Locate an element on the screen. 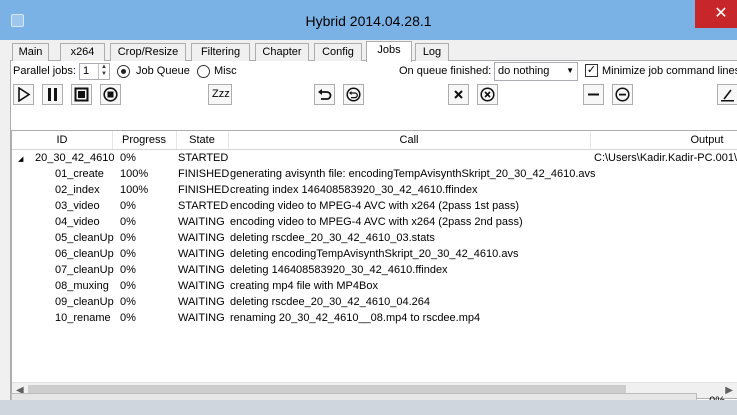  start-icon is located at coordinates (24, 94).